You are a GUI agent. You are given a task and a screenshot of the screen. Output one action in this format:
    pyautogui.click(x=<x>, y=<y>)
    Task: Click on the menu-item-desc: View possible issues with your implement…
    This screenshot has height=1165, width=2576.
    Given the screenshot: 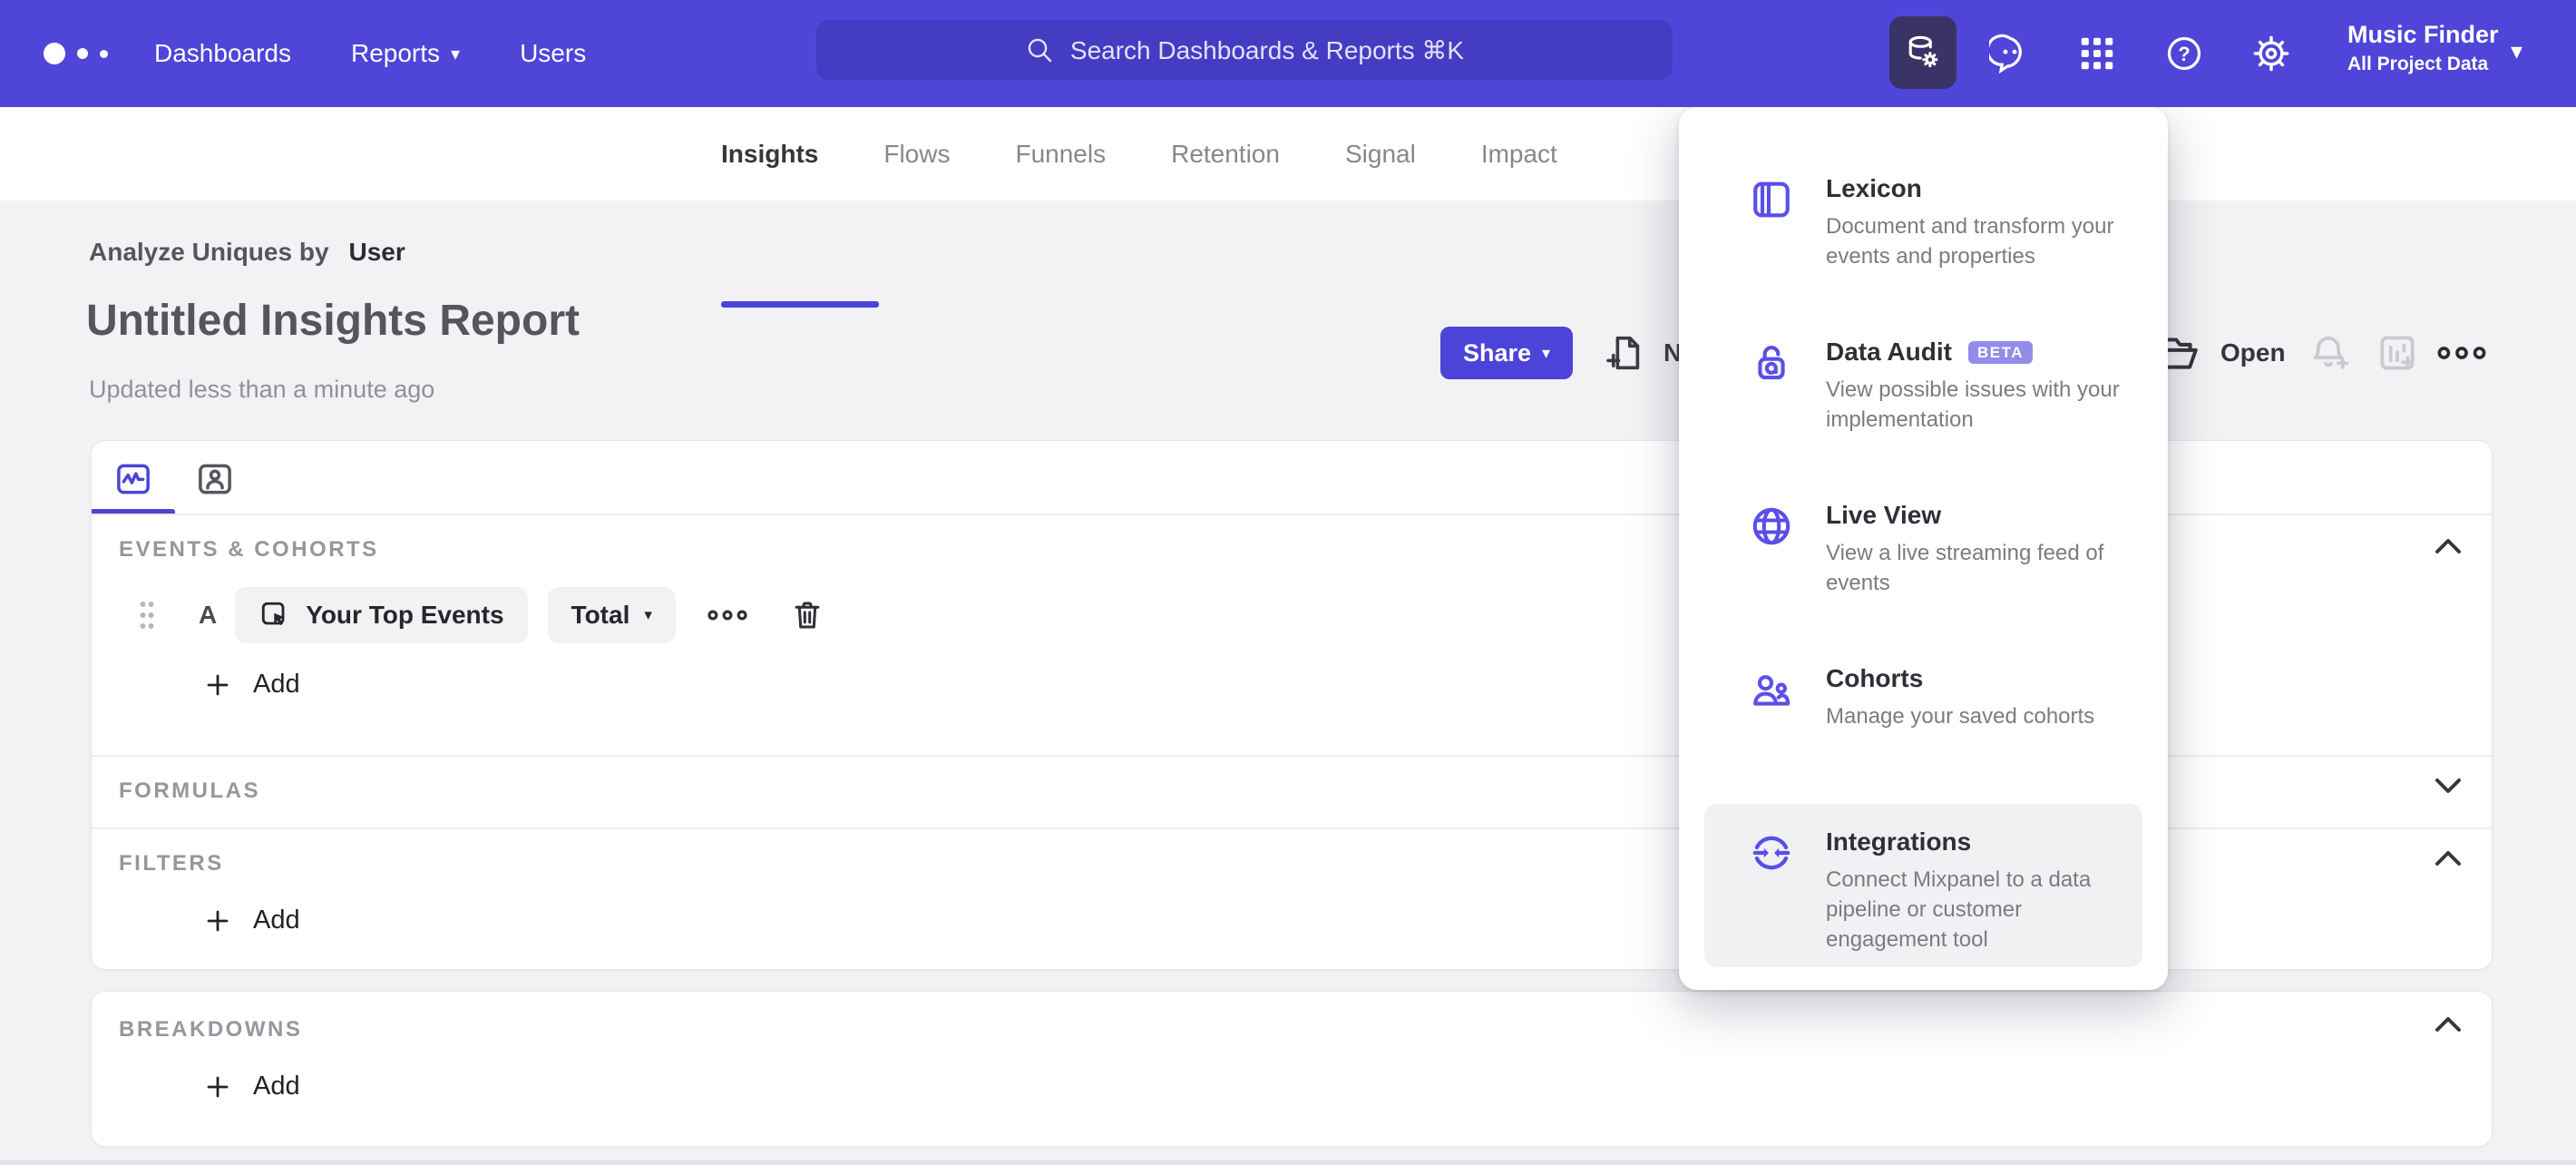 What is the action you would take?
    pyautogui.click(x=1973, y=405)
    